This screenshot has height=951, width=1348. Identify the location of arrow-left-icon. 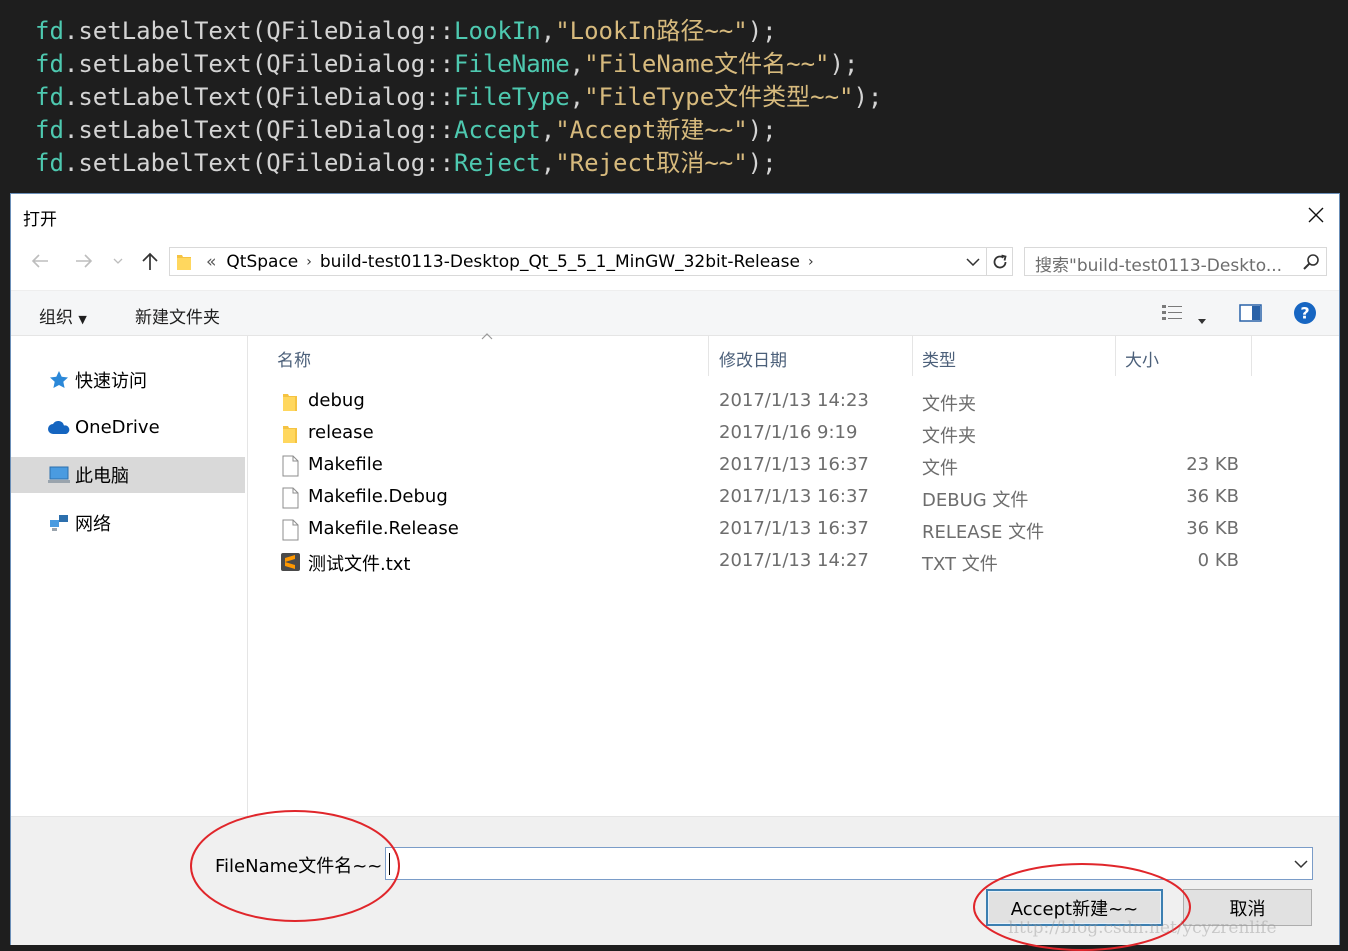
(39, 261).